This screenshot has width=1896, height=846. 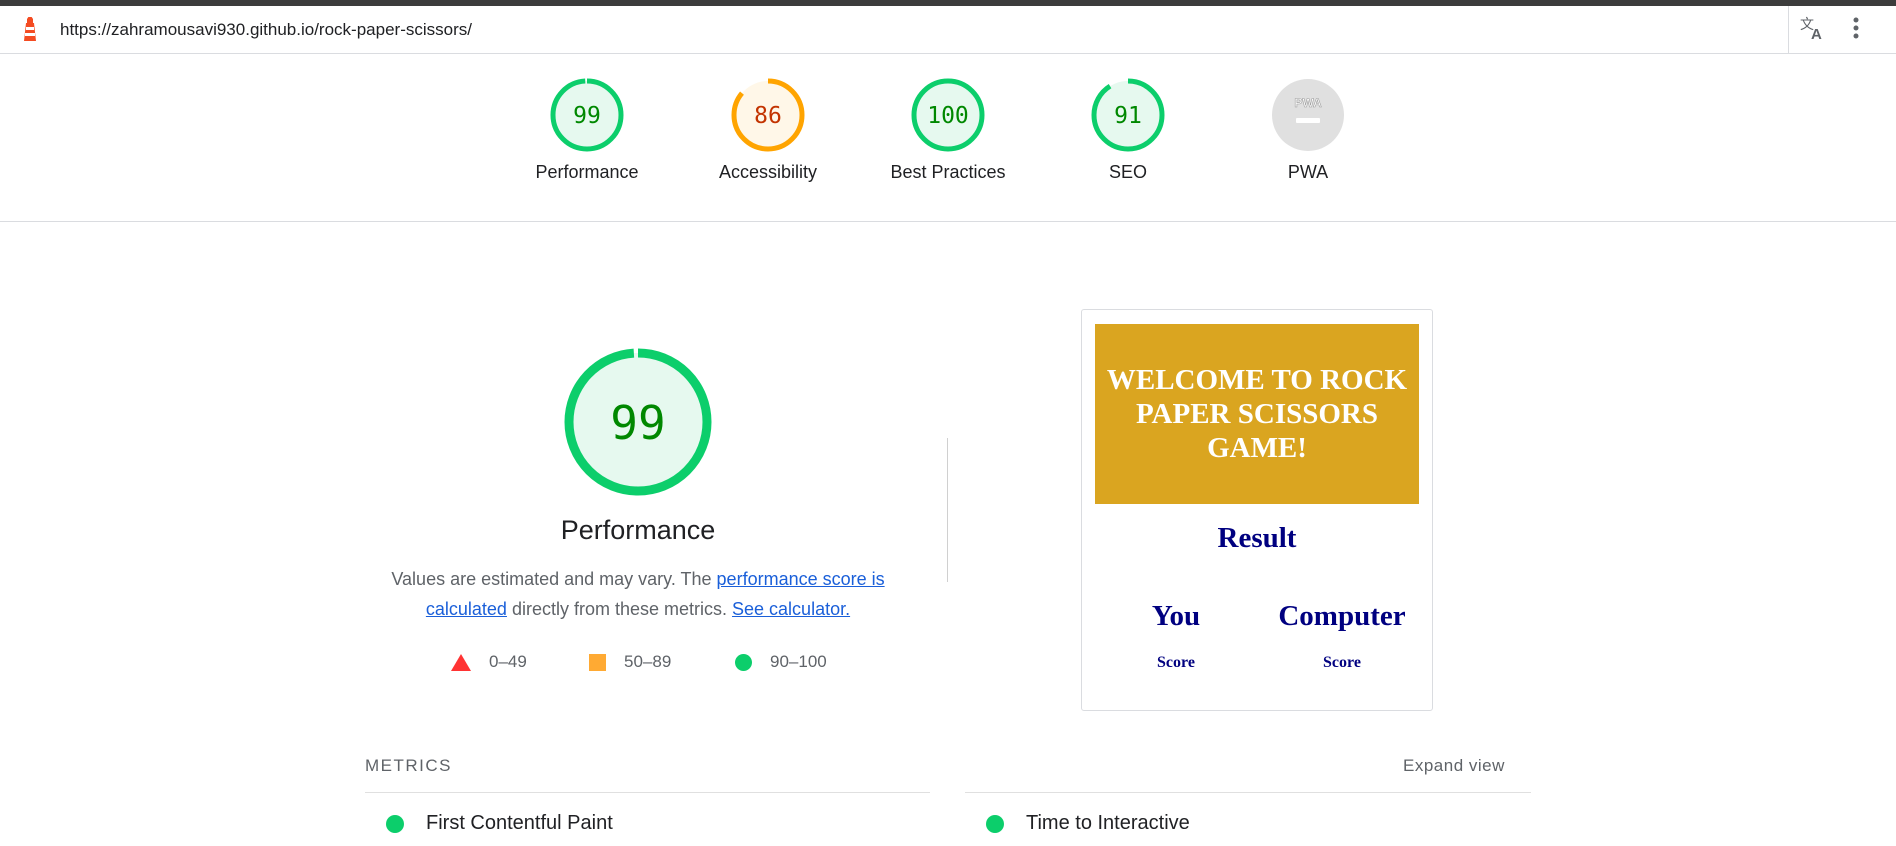 I want to click on metric-label: First Contentful Paint, so click(x=519, y=823).